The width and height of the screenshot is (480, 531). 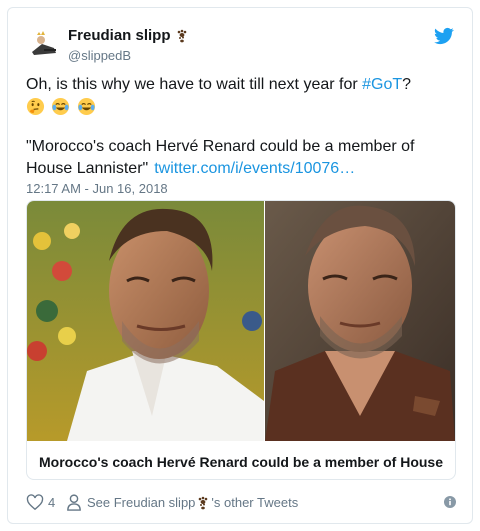 What do you see at coordinates (74, 502) in the screenshot?
I see `person-icon` at bounding box center [74, 502].